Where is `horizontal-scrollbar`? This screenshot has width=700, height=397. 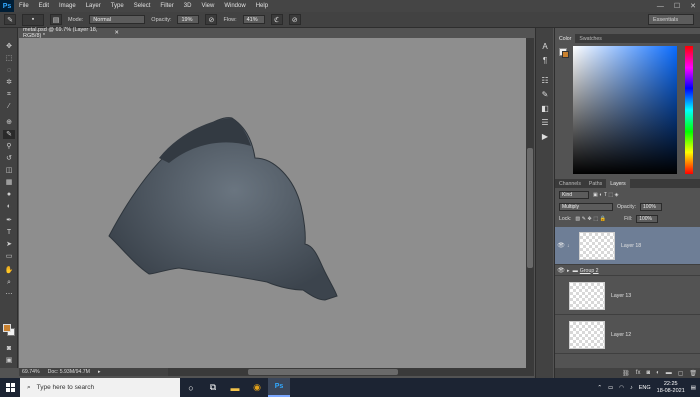 horizontal-scrollbar is located at coordinates (351, 372).